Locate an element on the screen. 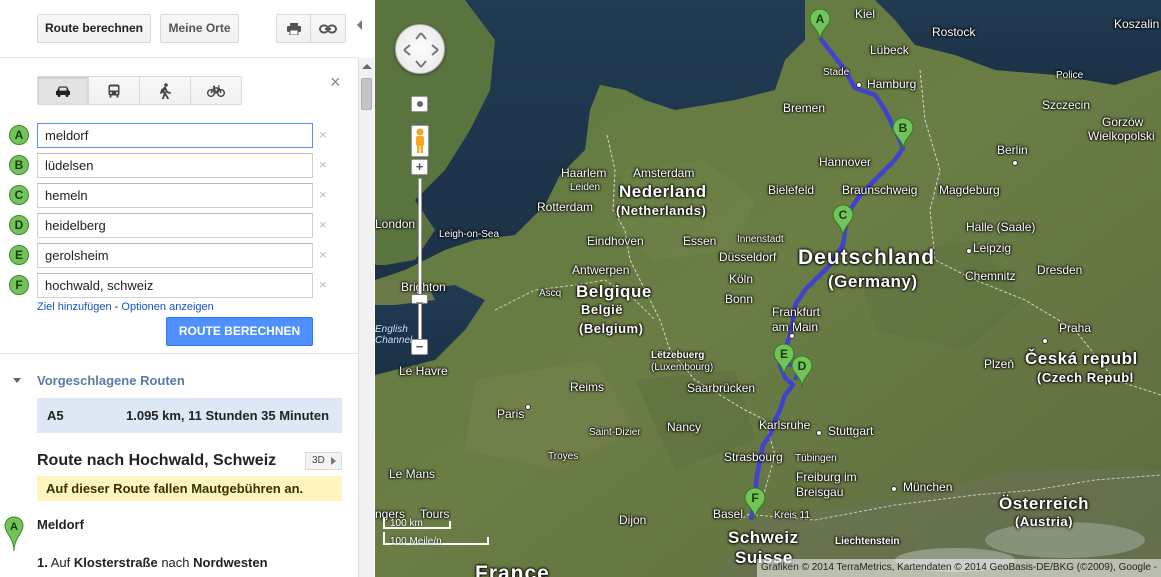  waypoint-input-e: gerolsheim is located at coordinates (175, 255).